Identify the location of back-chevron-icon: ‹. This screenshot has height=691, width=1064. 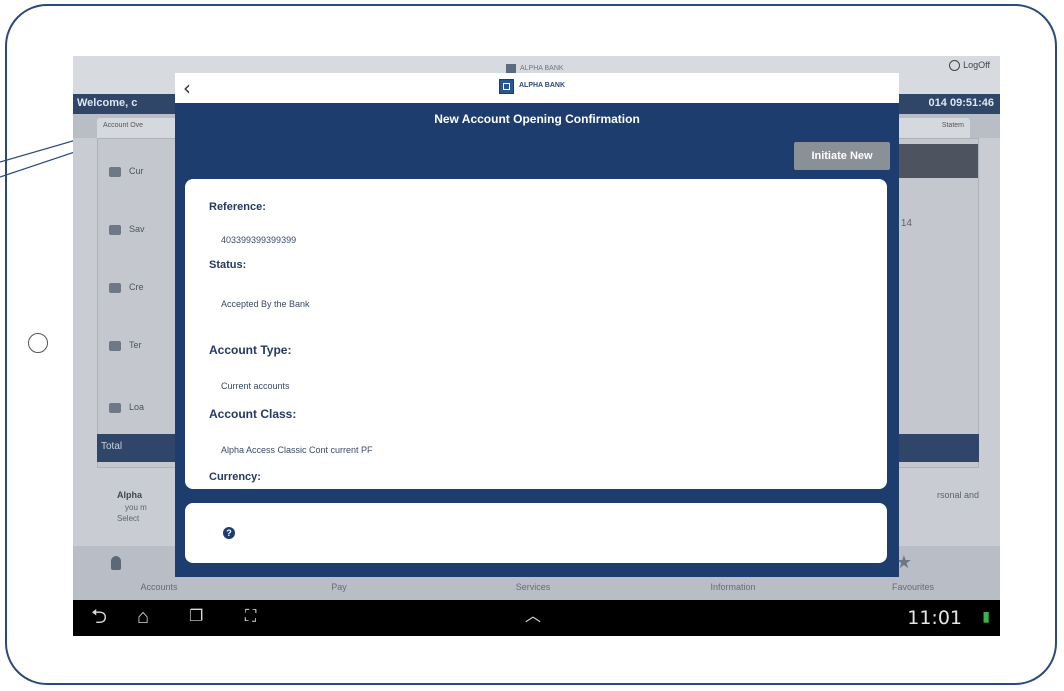
(187, 88).